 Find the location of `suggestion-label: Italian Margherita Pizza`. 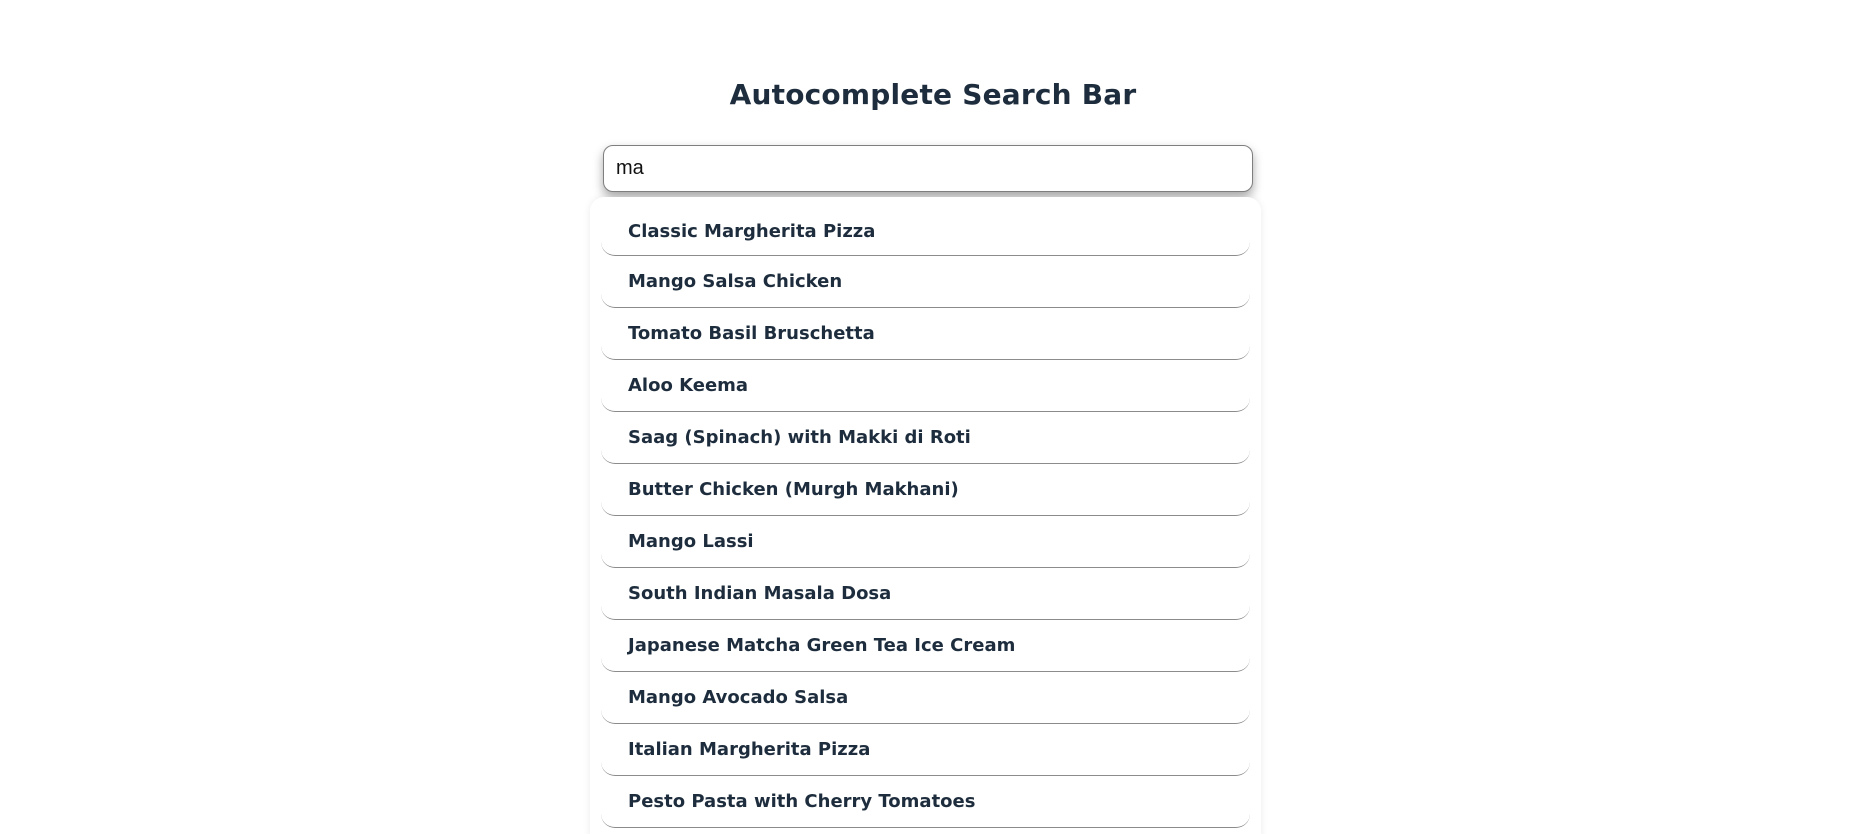

suggestion-label: Italian Margherita Pizza is located at coordinates (749, 749).